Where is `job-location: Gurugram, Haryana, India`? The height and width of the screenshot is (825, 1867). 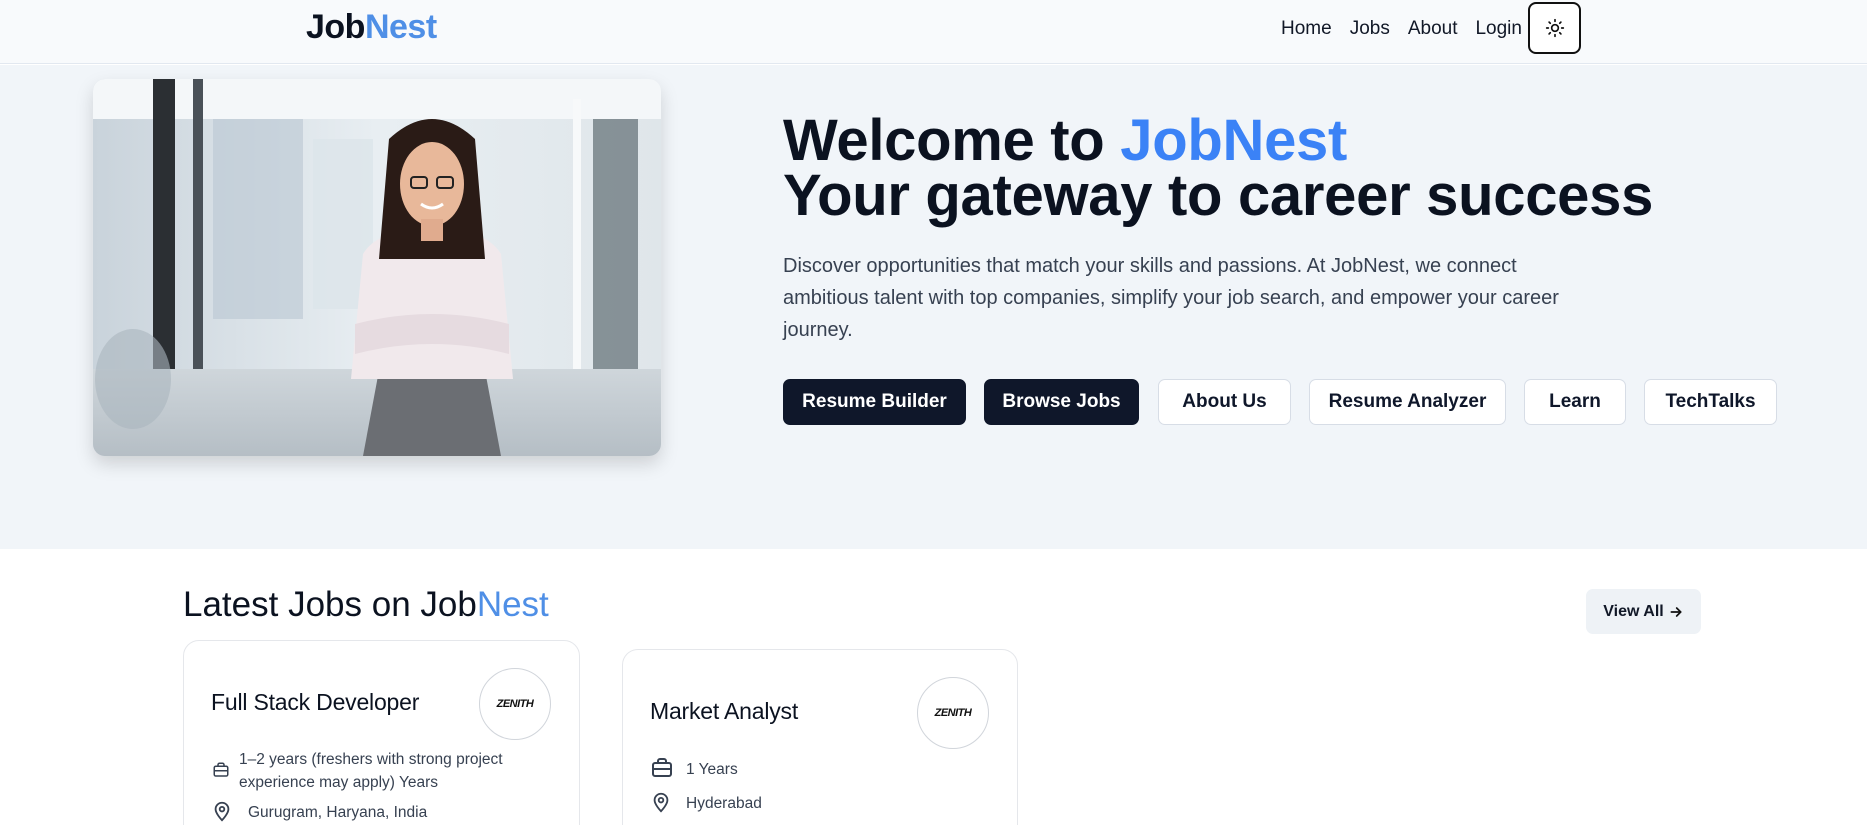
job-location: Gurugram, Haryana, India is located at coordinates (338, 812).